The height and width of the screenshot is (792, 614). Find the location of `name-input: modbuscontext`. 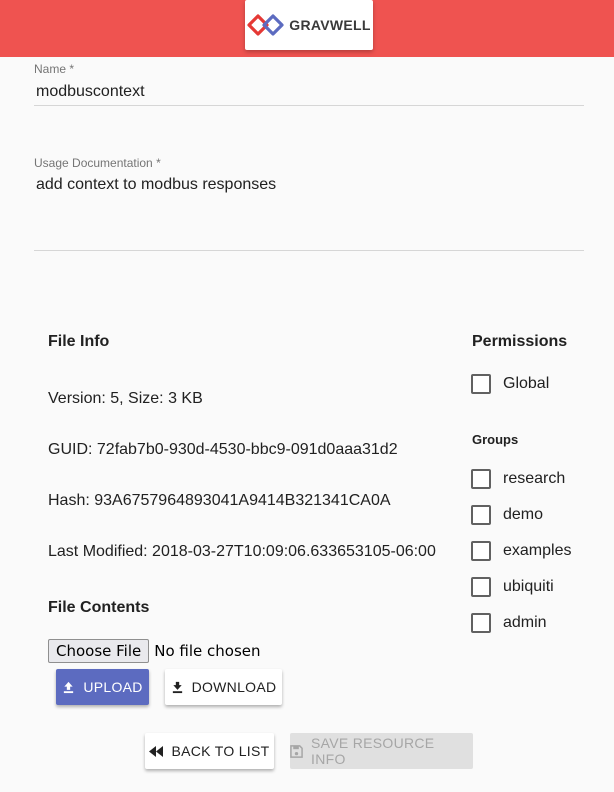

name-input: modbuscontext is located at coordinates (90, 92).